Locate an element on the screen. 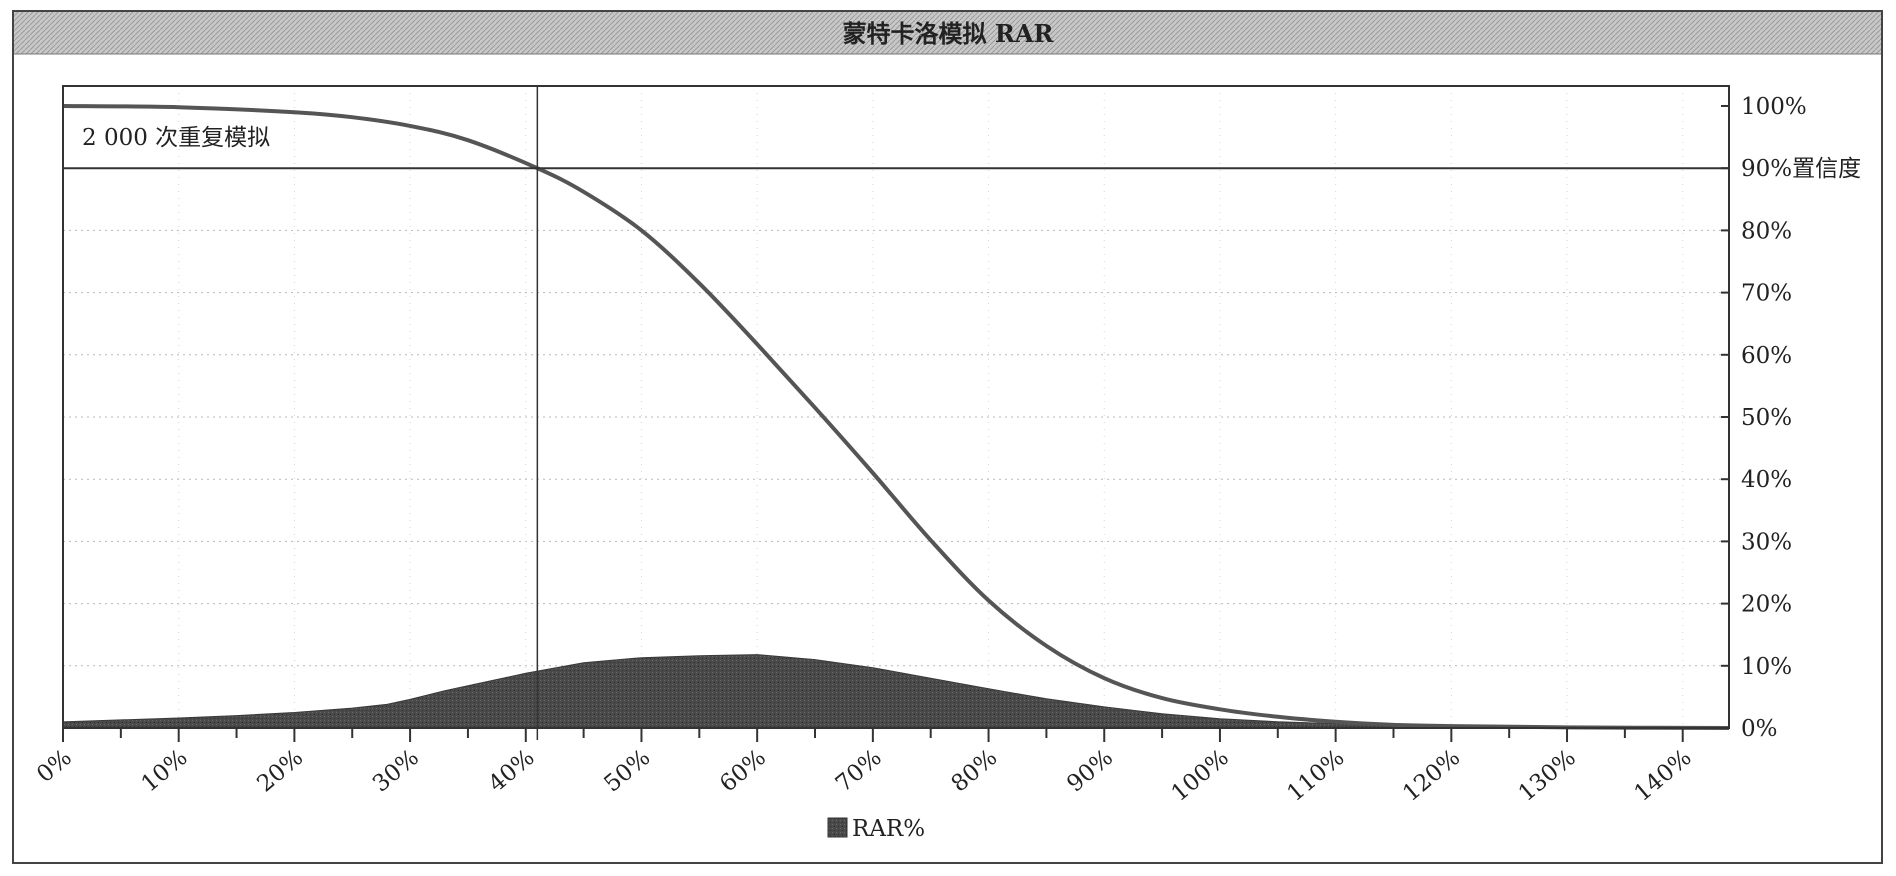 The image size is (1896, 876). y-tick-label-10: 0% is located at coordinates (1759, 729).